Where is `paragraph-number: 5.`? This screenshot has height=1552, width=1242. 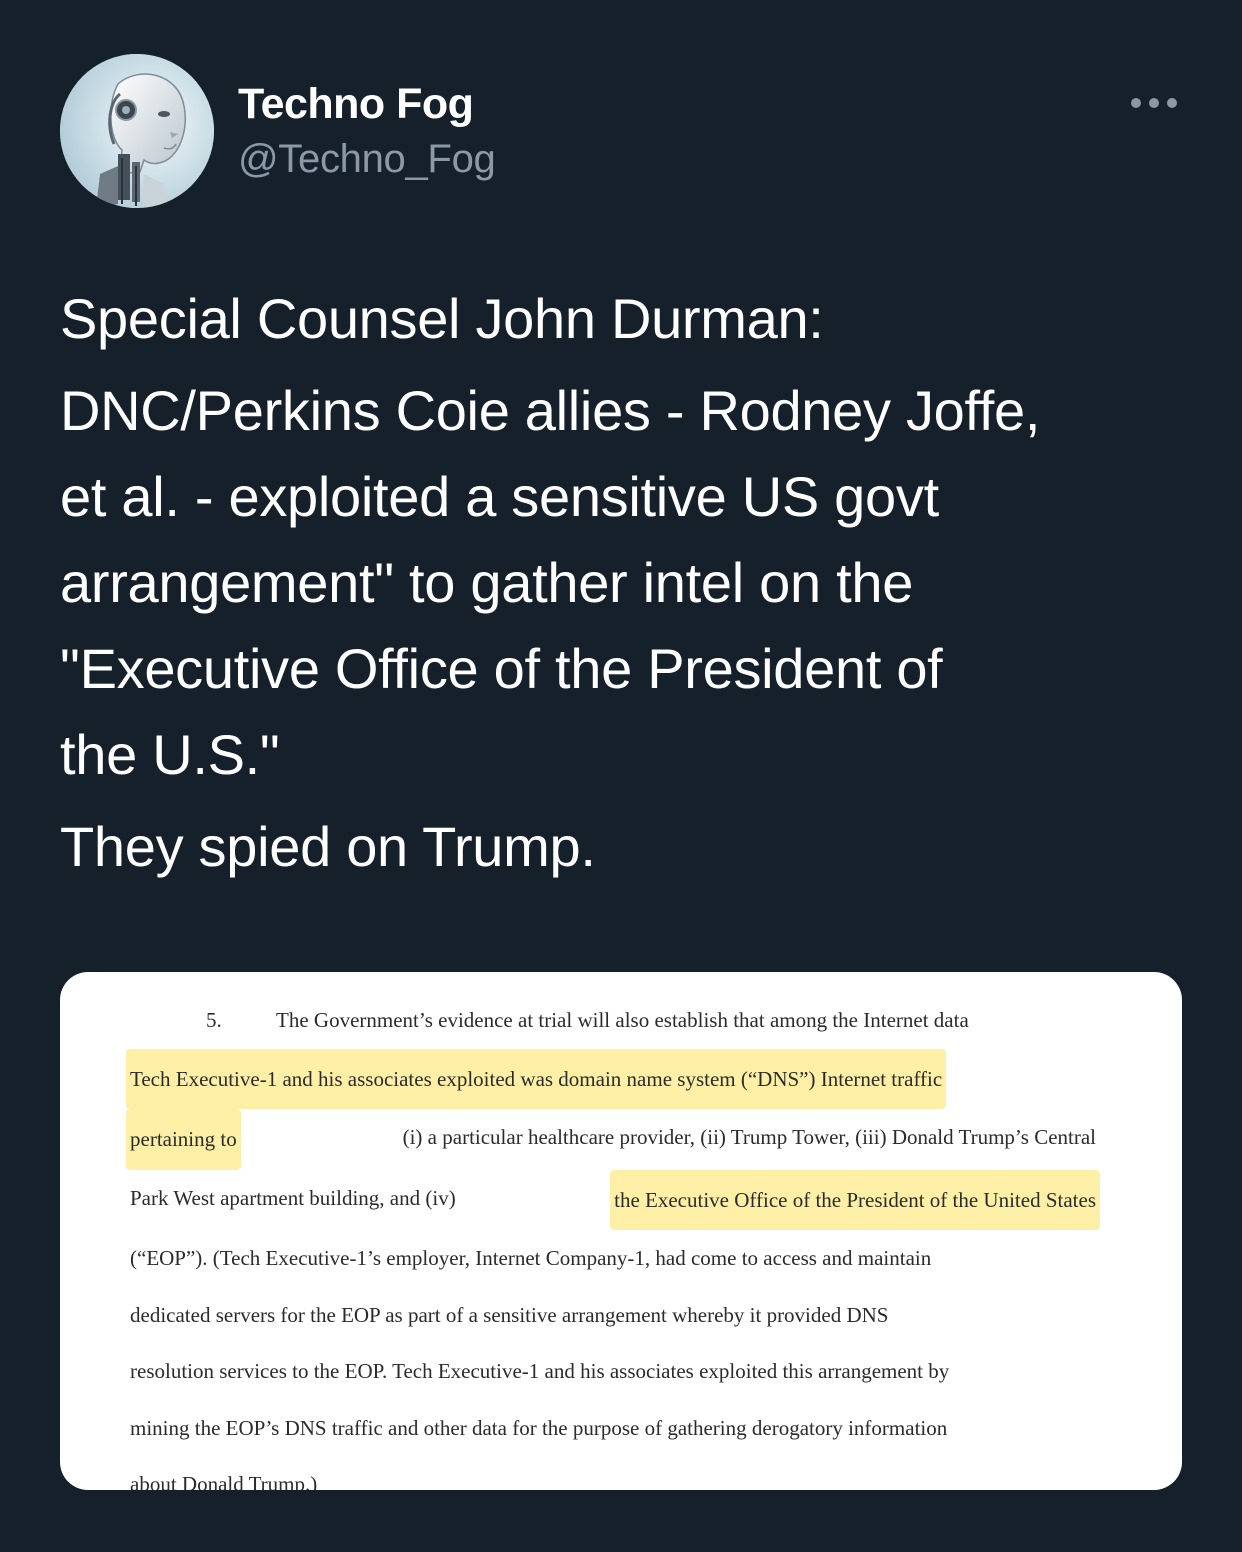 paragraph-number: 5. is located at coordinates (214, 1020).